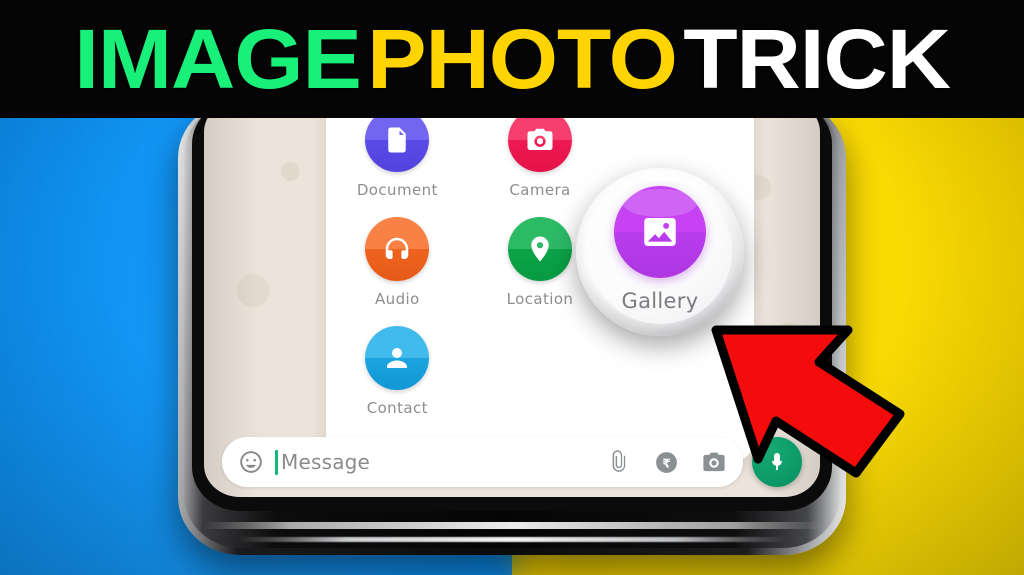  I want to click on attachment-item-contact: Contact, so click(397, 371).